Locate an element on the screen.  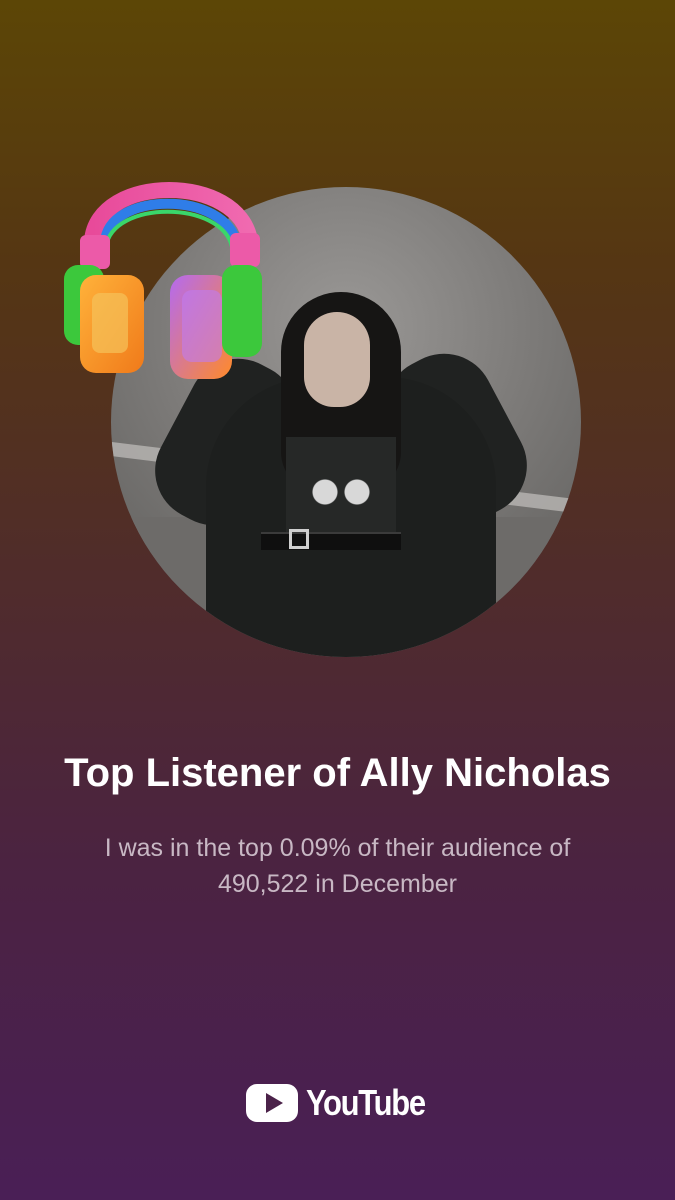
headphones-icon is located at coordinates (163, 280).